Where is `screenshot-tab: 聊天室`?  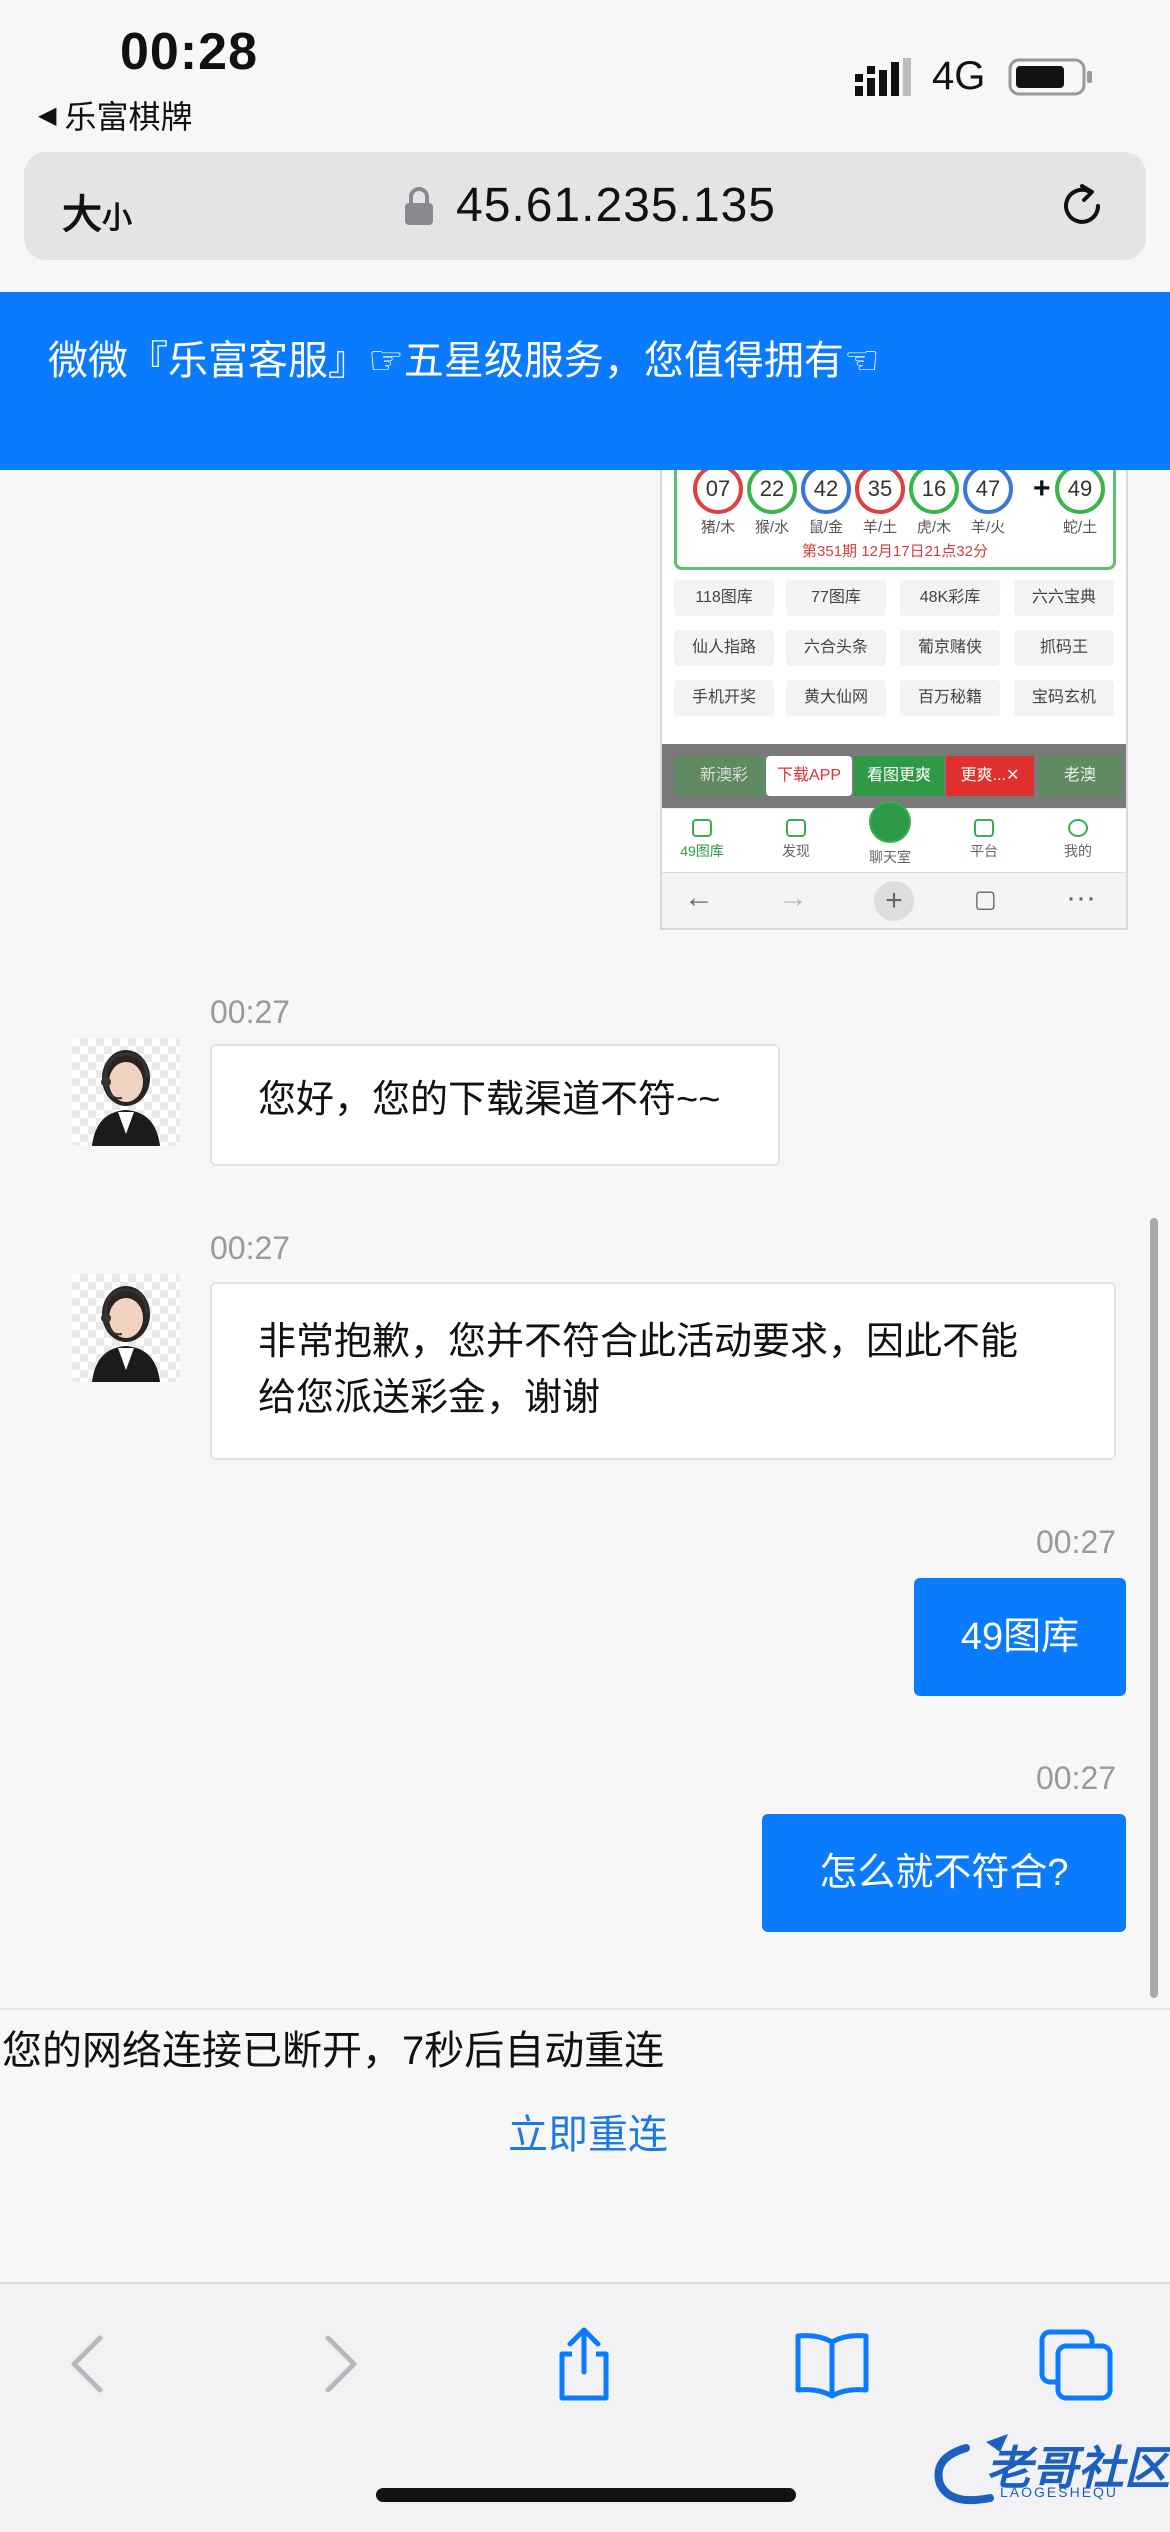
screenshot-tab: 聊天室 is located at coordinates (890, 834).